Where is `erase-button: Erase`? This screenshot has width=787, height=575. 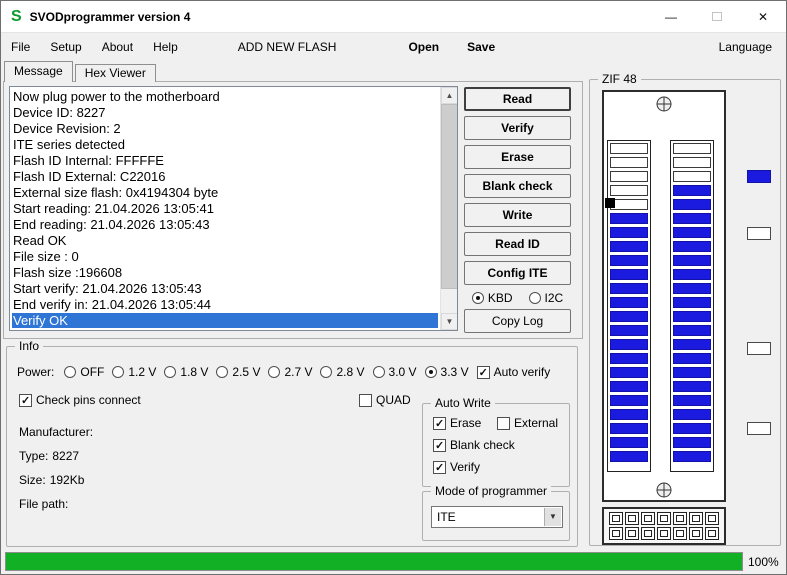 erase-button: Erase is located at coordinates (517, 157).